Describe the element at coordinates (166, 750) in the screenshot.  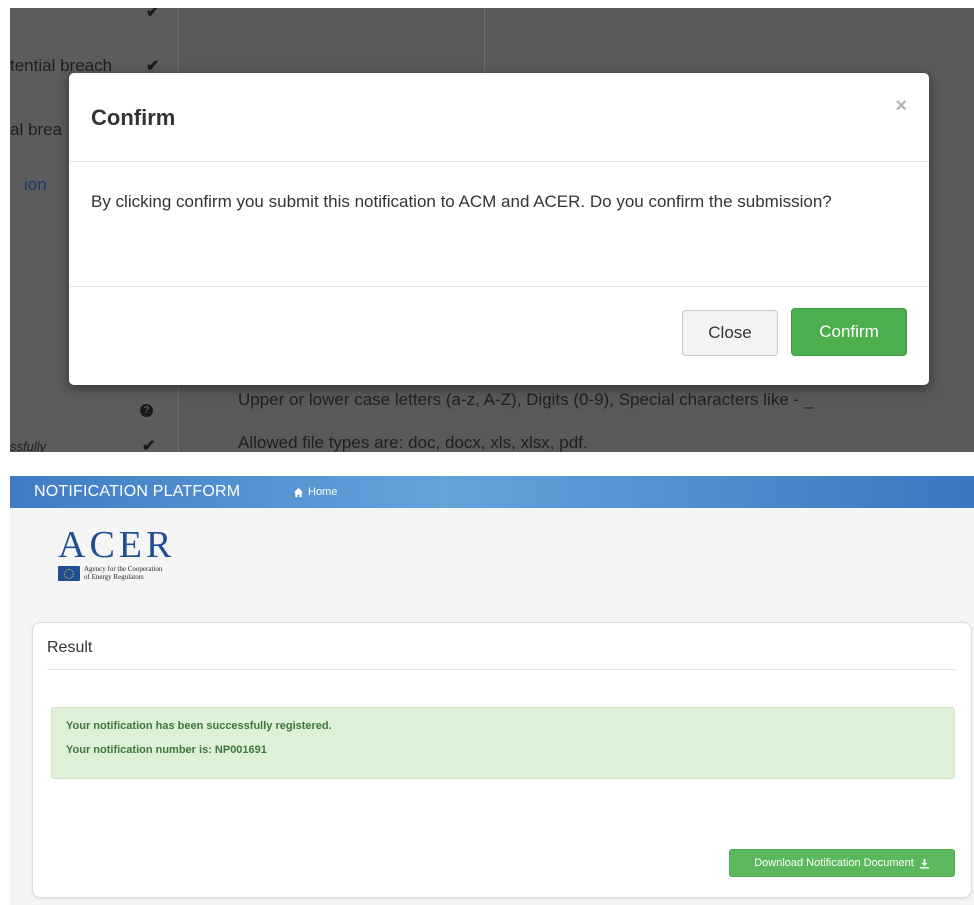
I see `notification-number: Your notification number is: NP001691` at that location.